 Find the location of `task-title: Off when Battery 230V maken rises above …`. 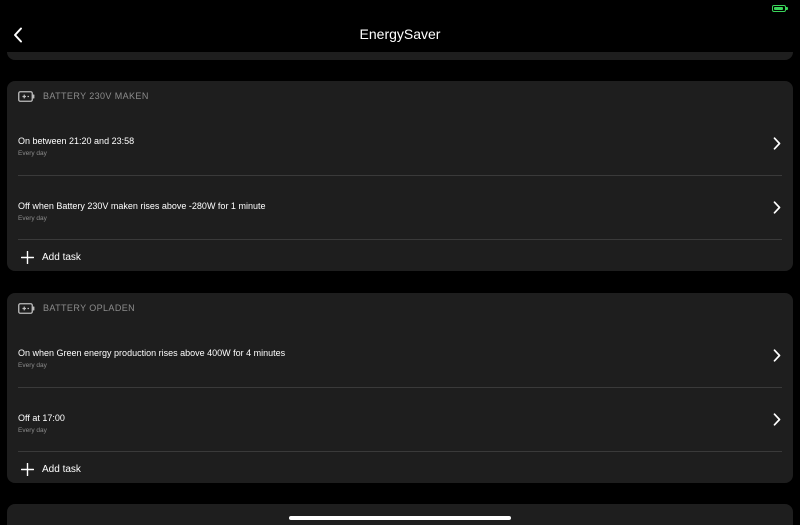

task-title: Off when Battery 230V maken rises above … is located at coordinates (142, 205).